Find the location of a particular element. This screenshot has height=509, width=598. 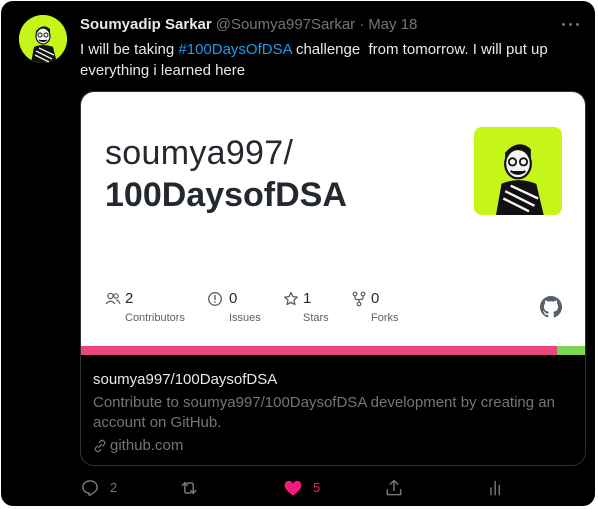

card-domain-text: github.com is located at coordinates (147, 445).